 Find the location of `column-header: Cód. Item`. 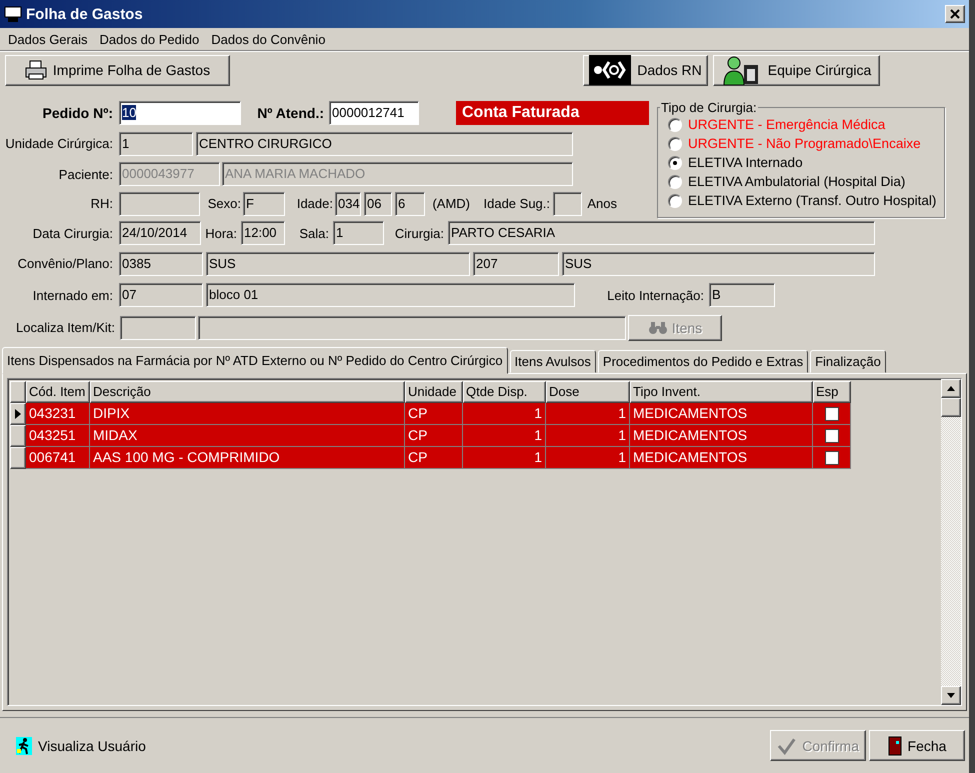

column-header: Cód. Item is located at coordinates (58, 392).